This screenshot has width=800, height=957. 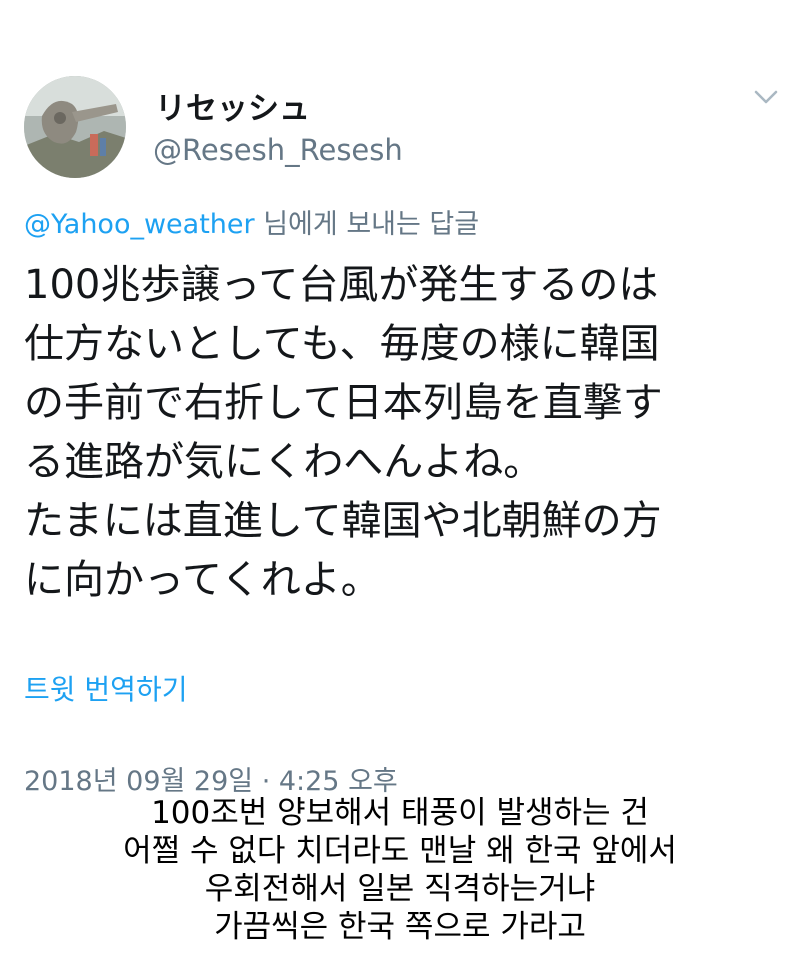 I want to click on caption-line: 가끔씩은 한국 쪽으로 가라고, so click(x=400, y=927).